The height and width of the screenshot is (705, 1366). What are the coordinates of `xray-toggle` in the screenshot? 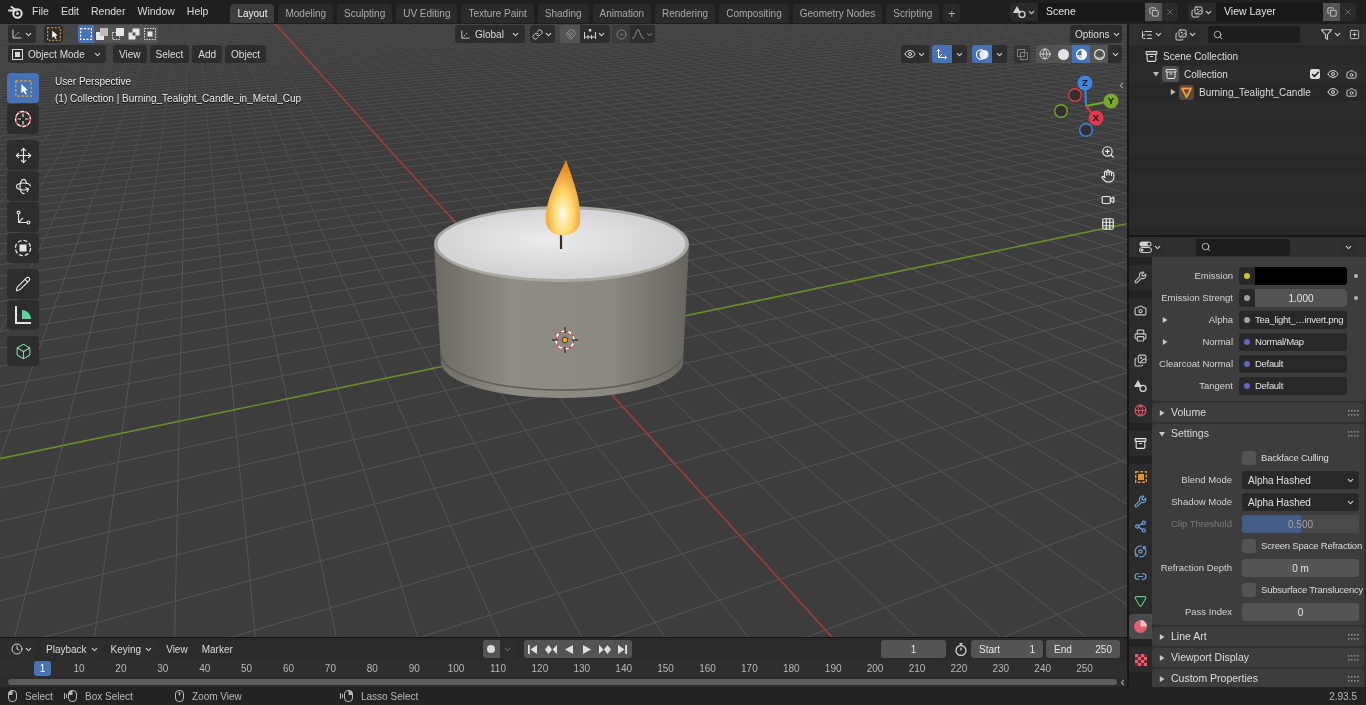 It's located at (1022, 54).